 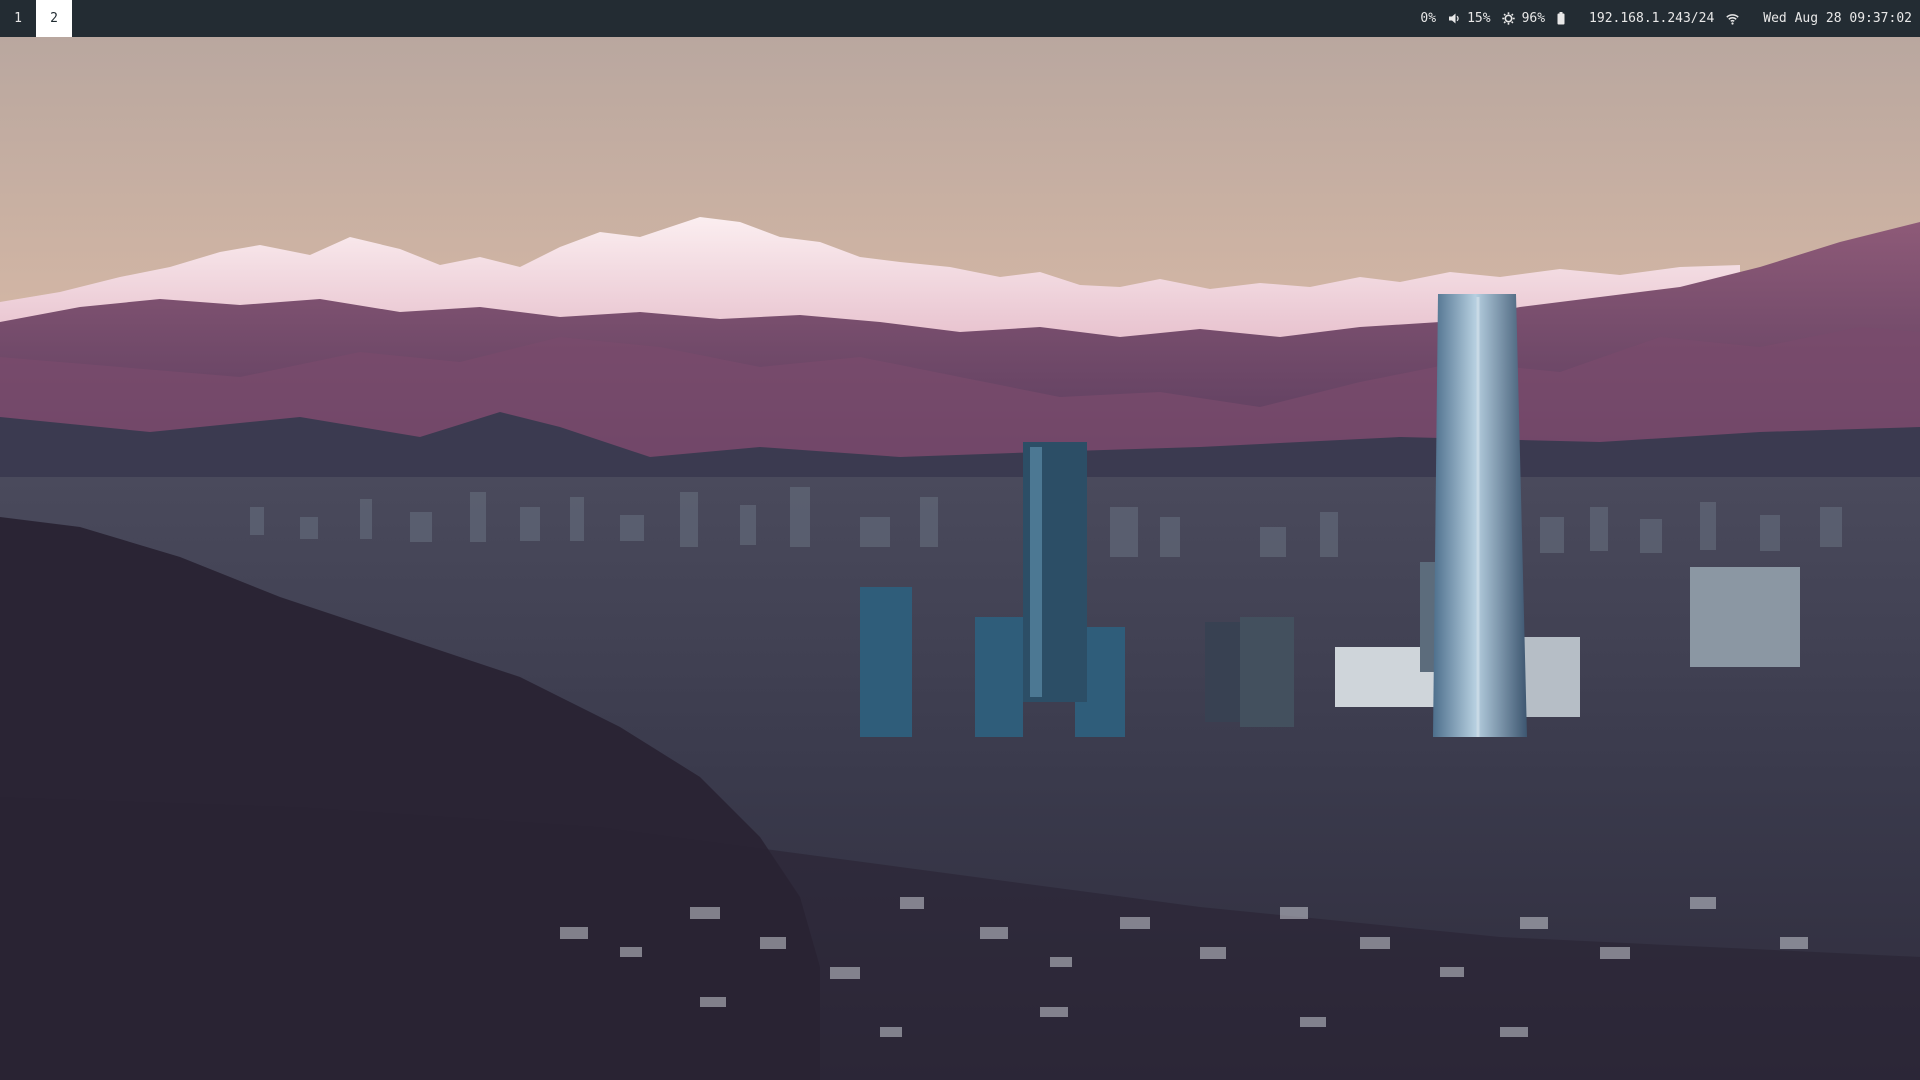 What do you see at coordinates (1732, 19) in the screenshot?
I see `wifi-icon` at bounding box center [1732, 19].